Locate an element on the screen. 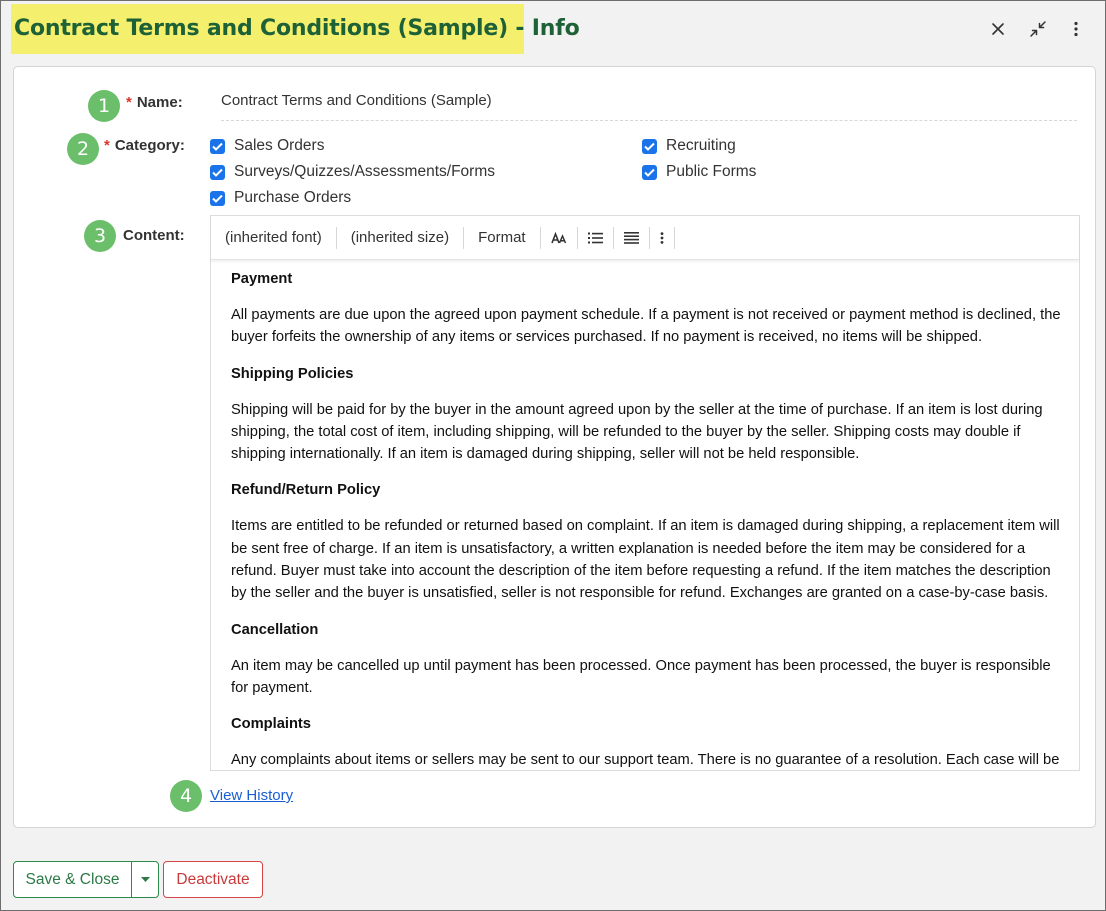 Image resolution: width=1106 pixels, height=911 pixels. close-button is located at coordinates (998, 29).